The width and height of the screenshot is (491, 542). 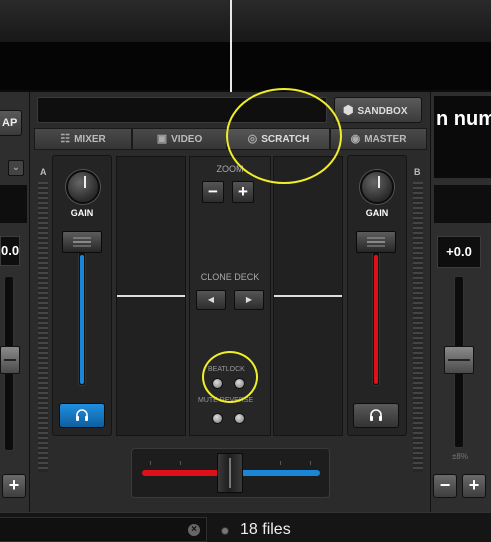 What do you see at coordinates (474, 486) in the screenshot?
I see `right-pitch-plus-button: +` at bounding box center [474, 486].